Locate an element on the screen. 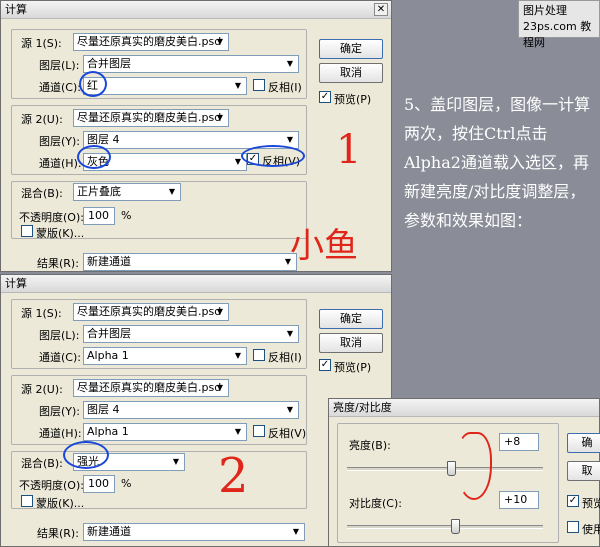  legacy-label: 使用 is located at coordinates (591, 529).